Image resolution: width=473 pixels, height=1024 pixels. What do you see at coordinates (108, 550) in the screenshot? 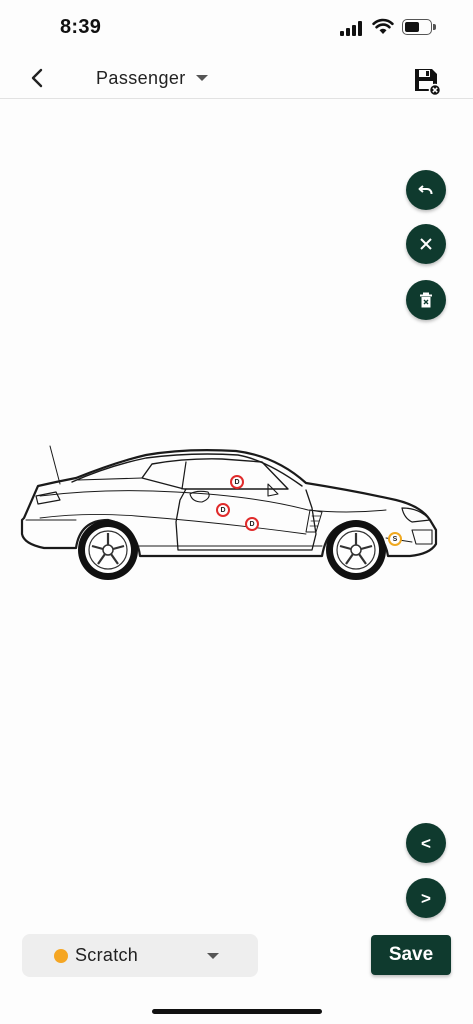
I see `rear-wheel` at bounding box center [108, 550].